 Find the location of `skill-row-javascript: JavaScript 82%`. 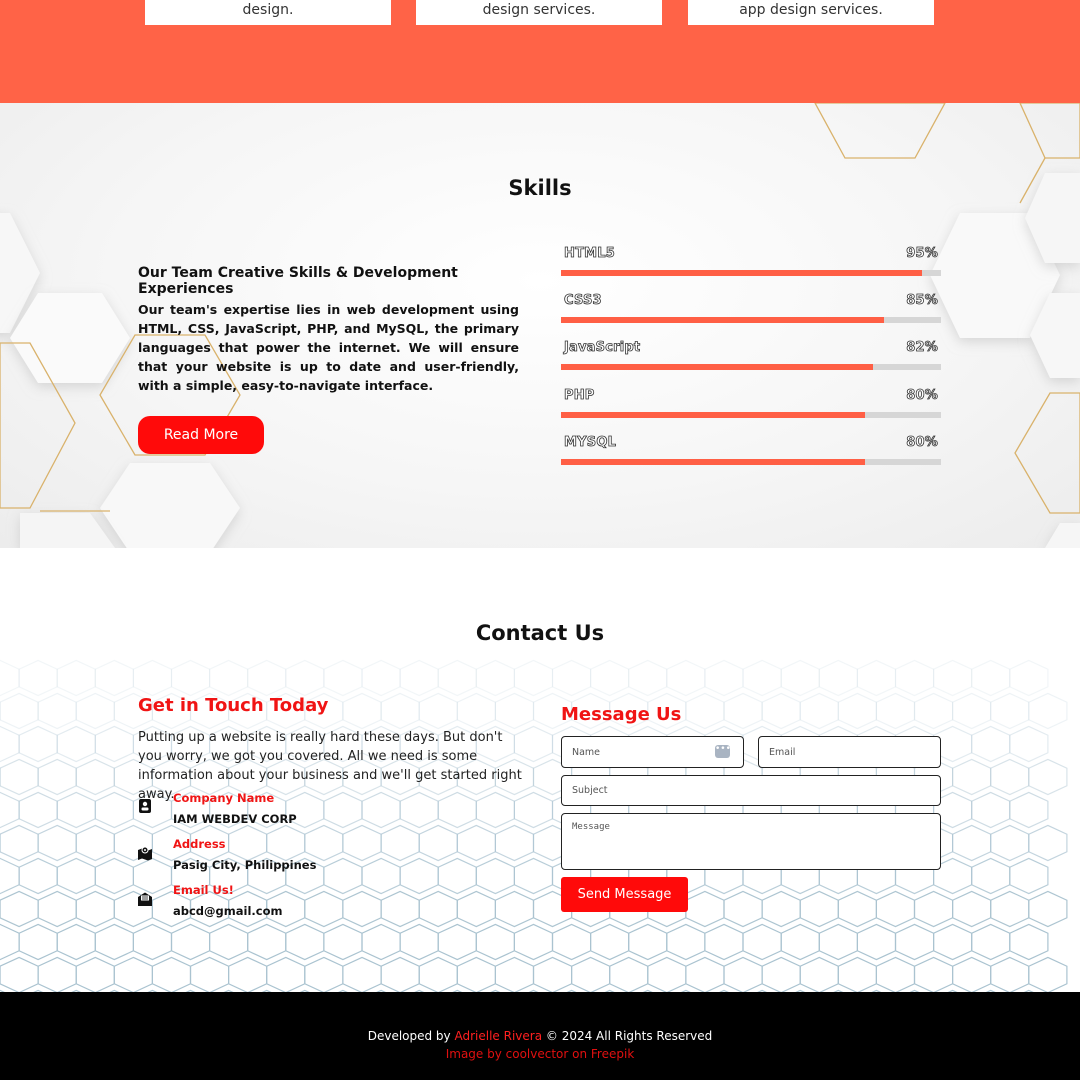

skill-row-javascript: JavaScript 82% is located at coordinates (751, 360).